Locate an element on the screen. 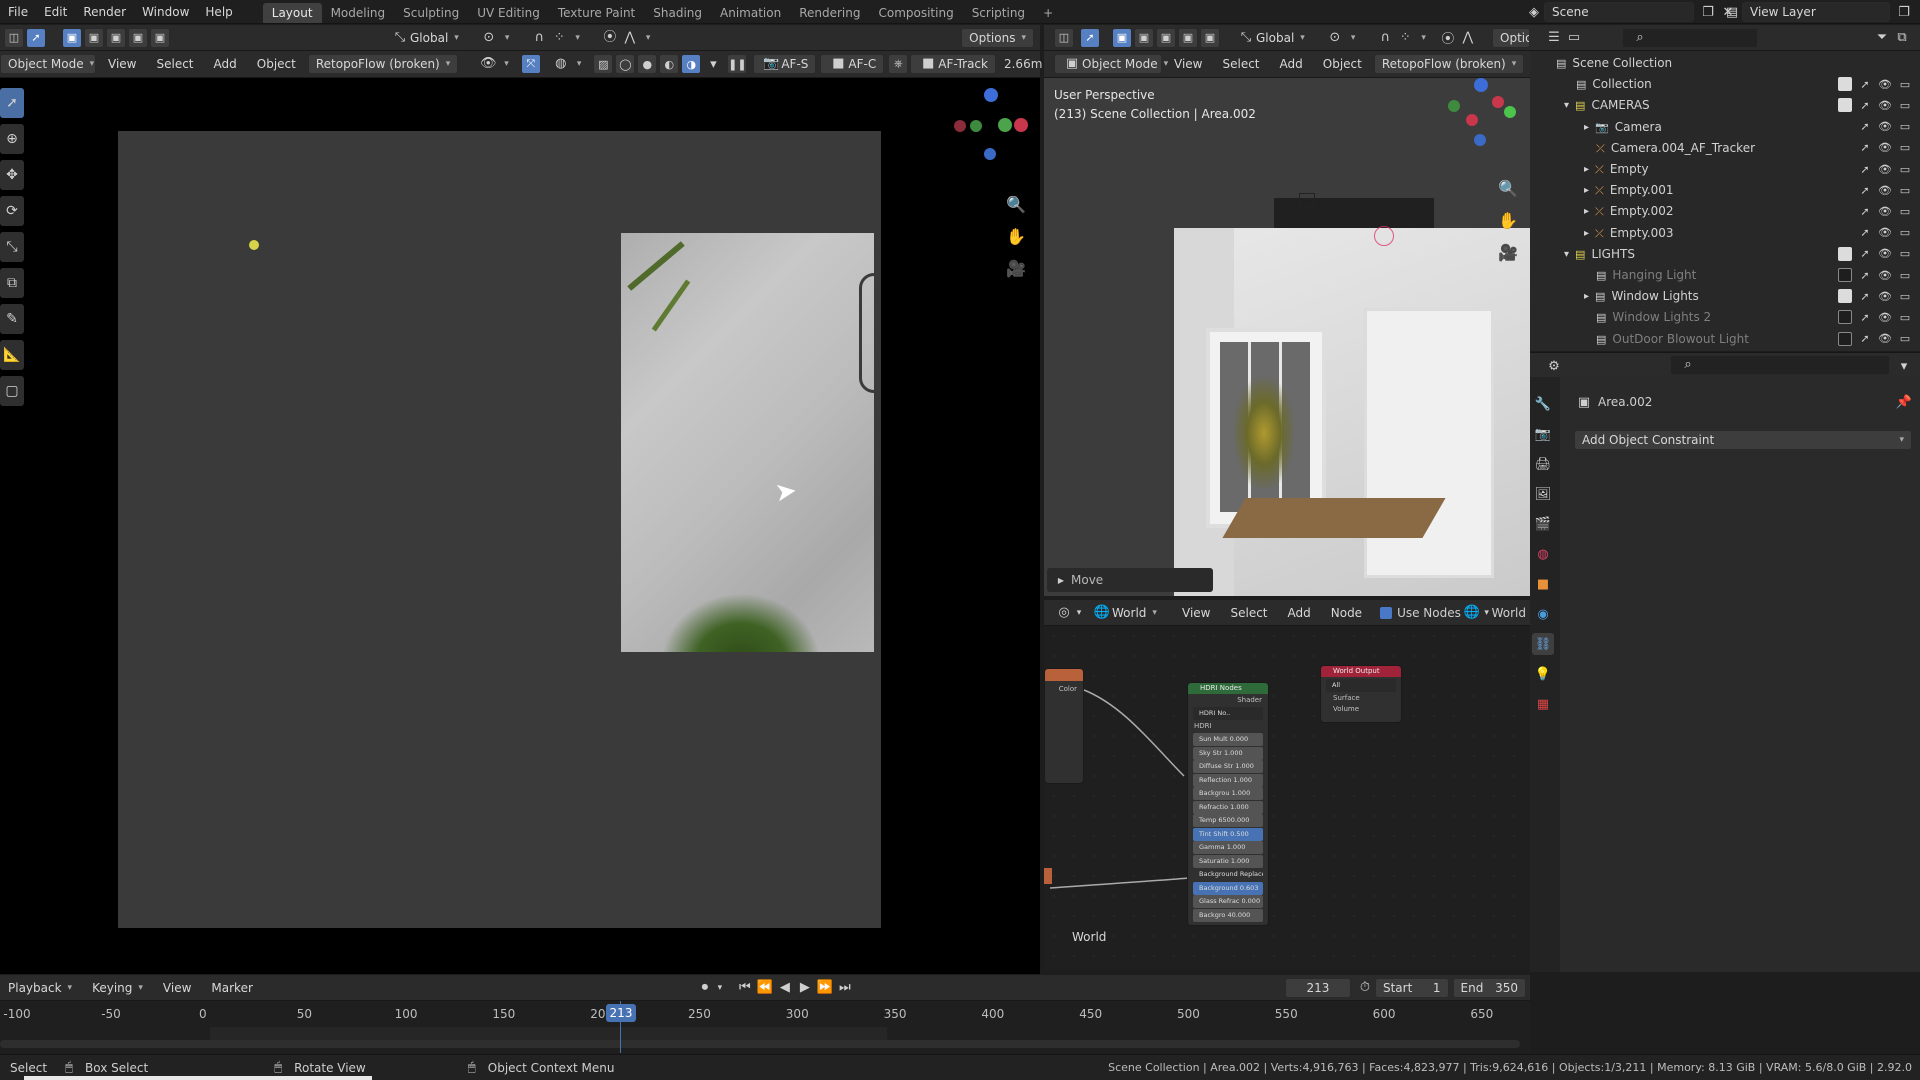 This screenshot has height=1080, width=1920. tab-sculpting: Sculpting is located at coordinates (431, 13).